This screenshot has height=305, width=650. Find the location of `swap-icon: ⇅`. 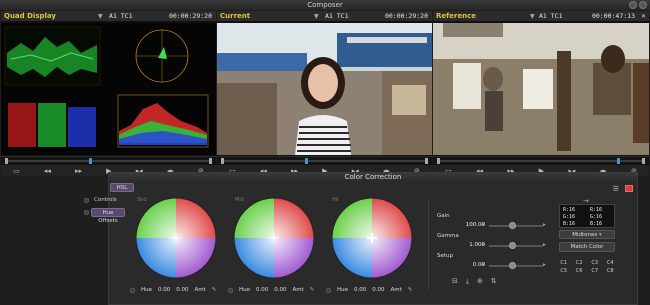

swap-icon: ⇅ is located at coordinates (494, 281).